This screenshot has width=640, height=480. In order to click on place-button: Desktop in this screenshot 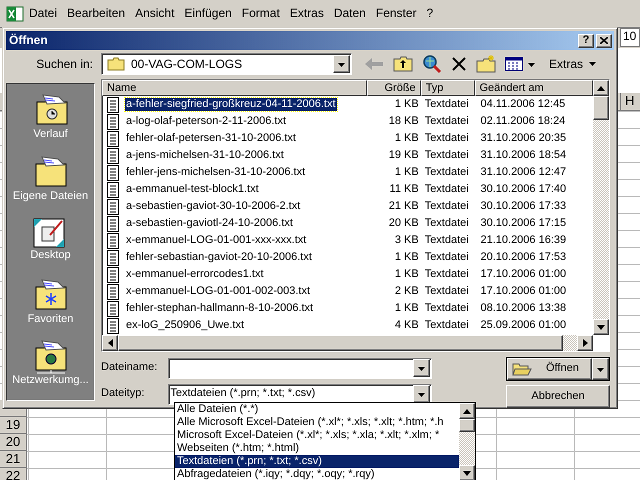, I will do `click(50, 246)`.